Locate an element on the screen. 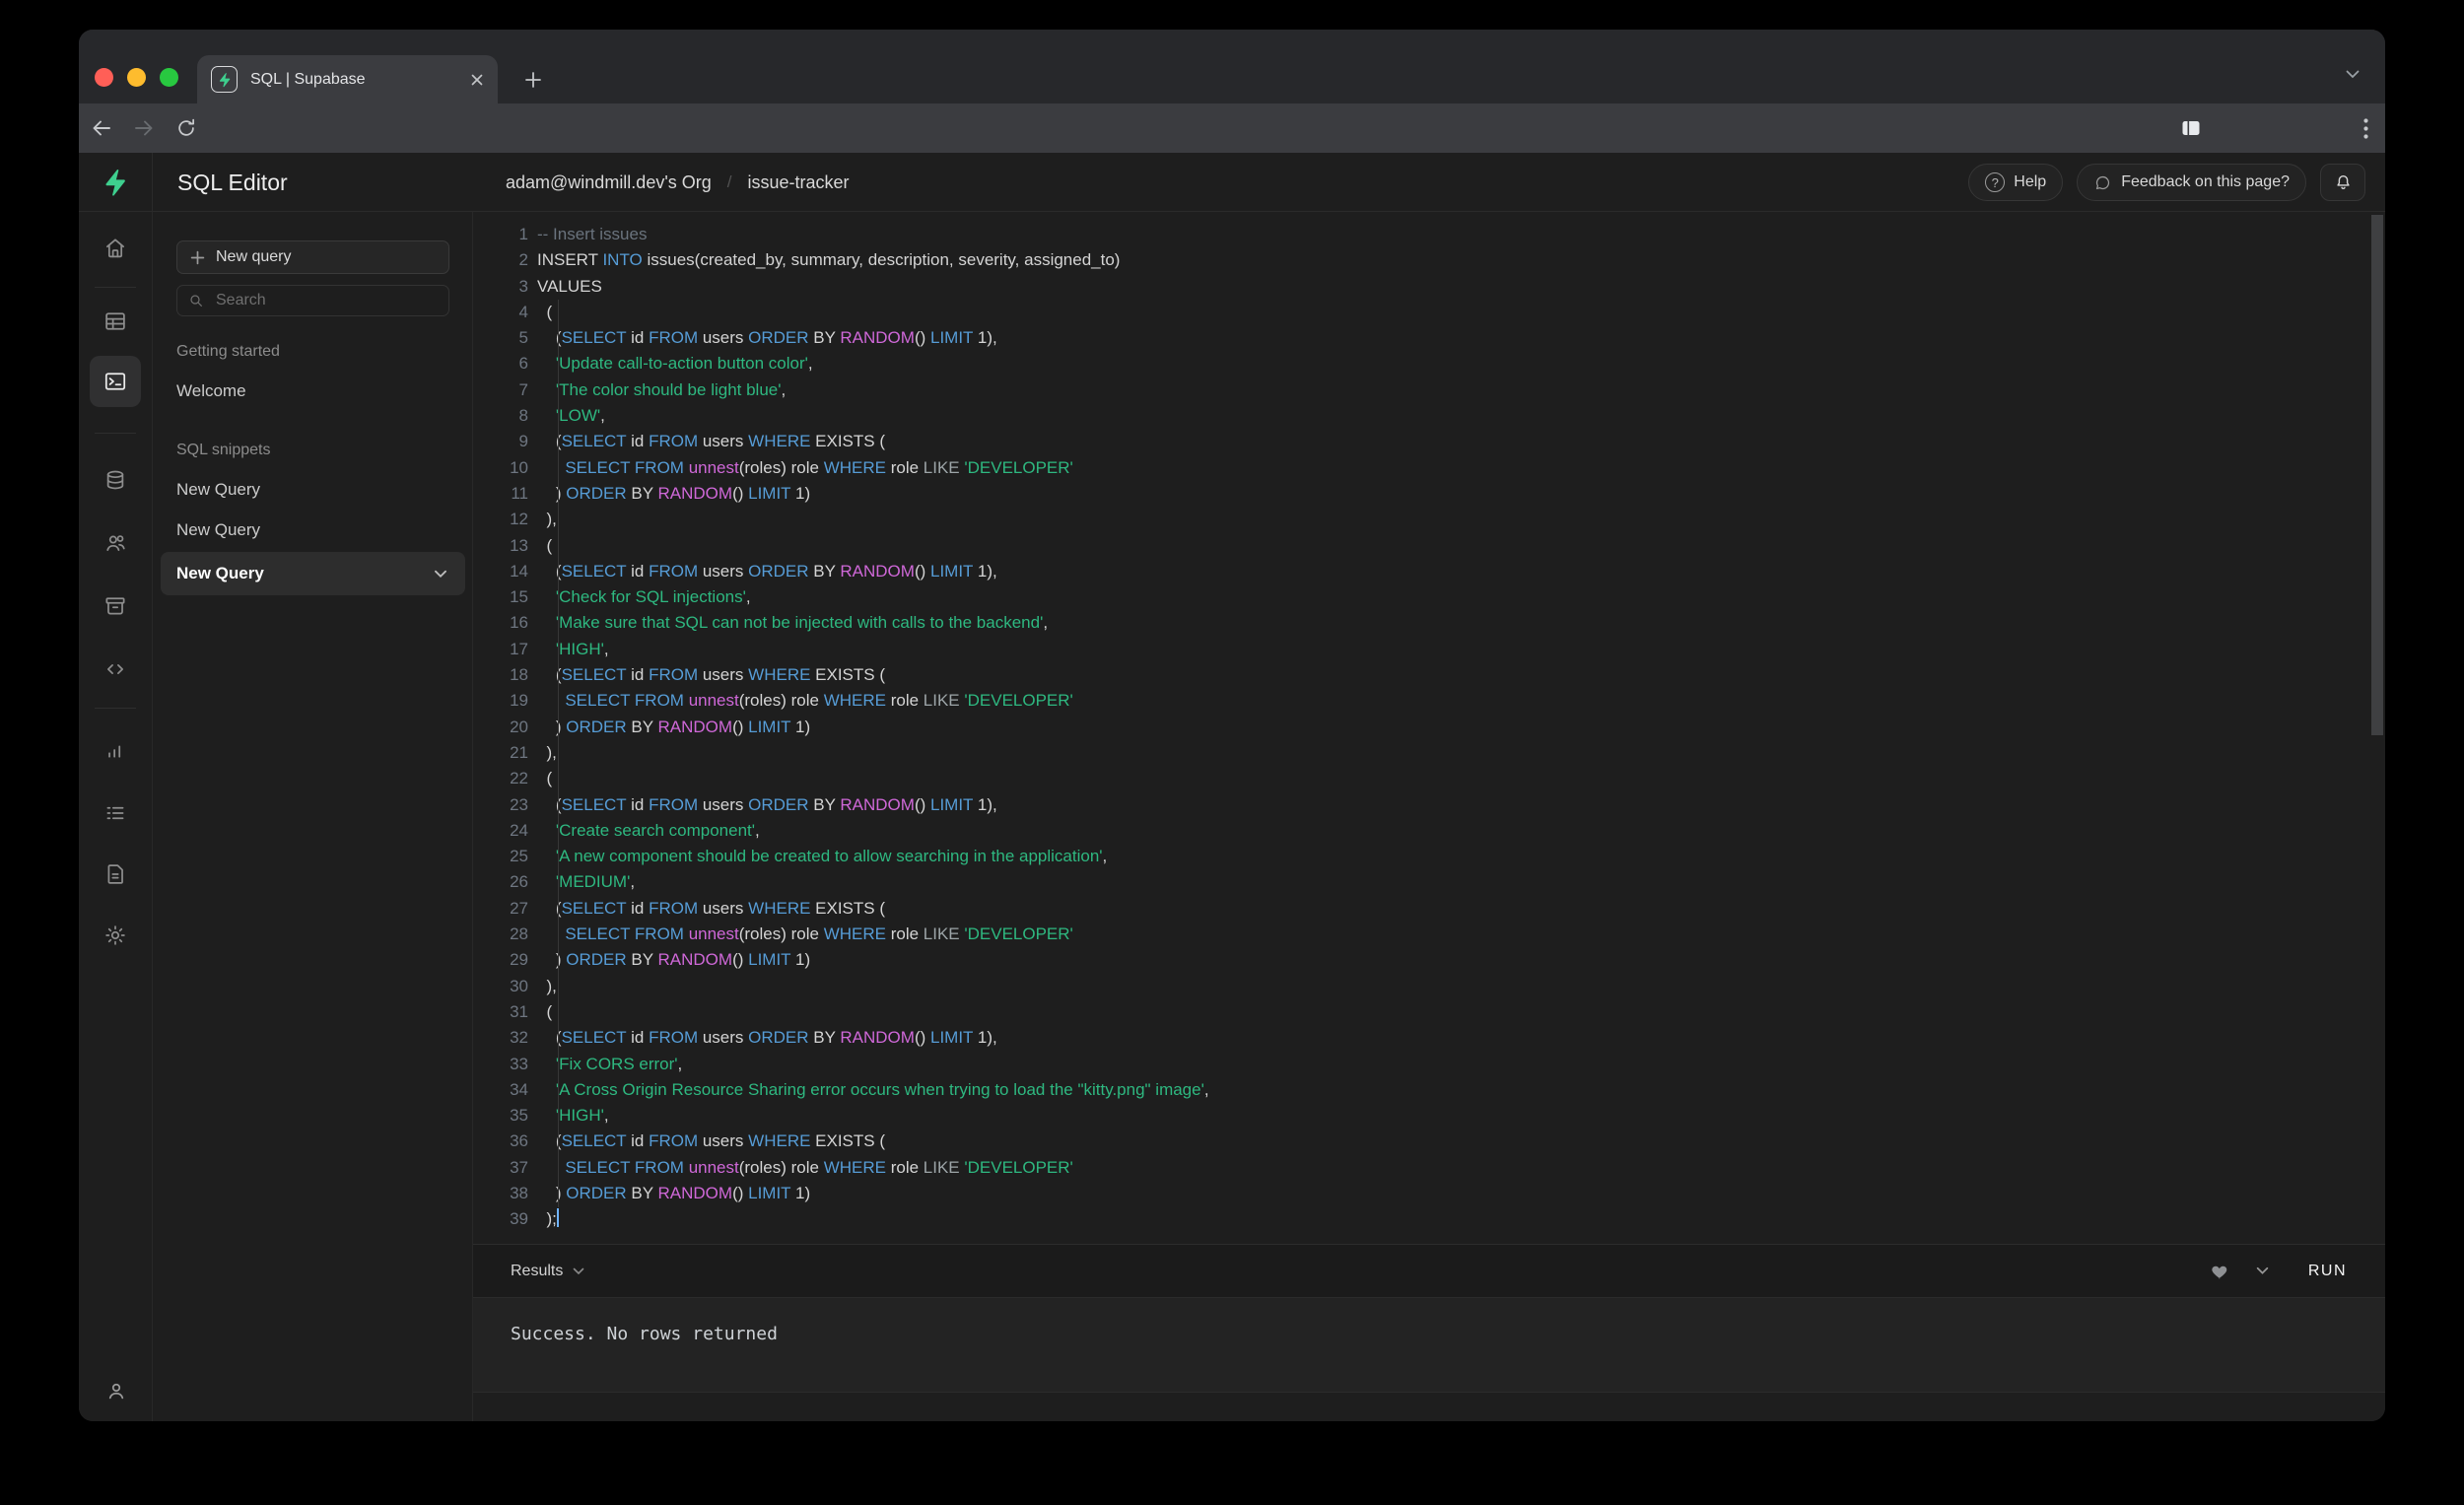  snippet-search is located at coordinates (312, 300).